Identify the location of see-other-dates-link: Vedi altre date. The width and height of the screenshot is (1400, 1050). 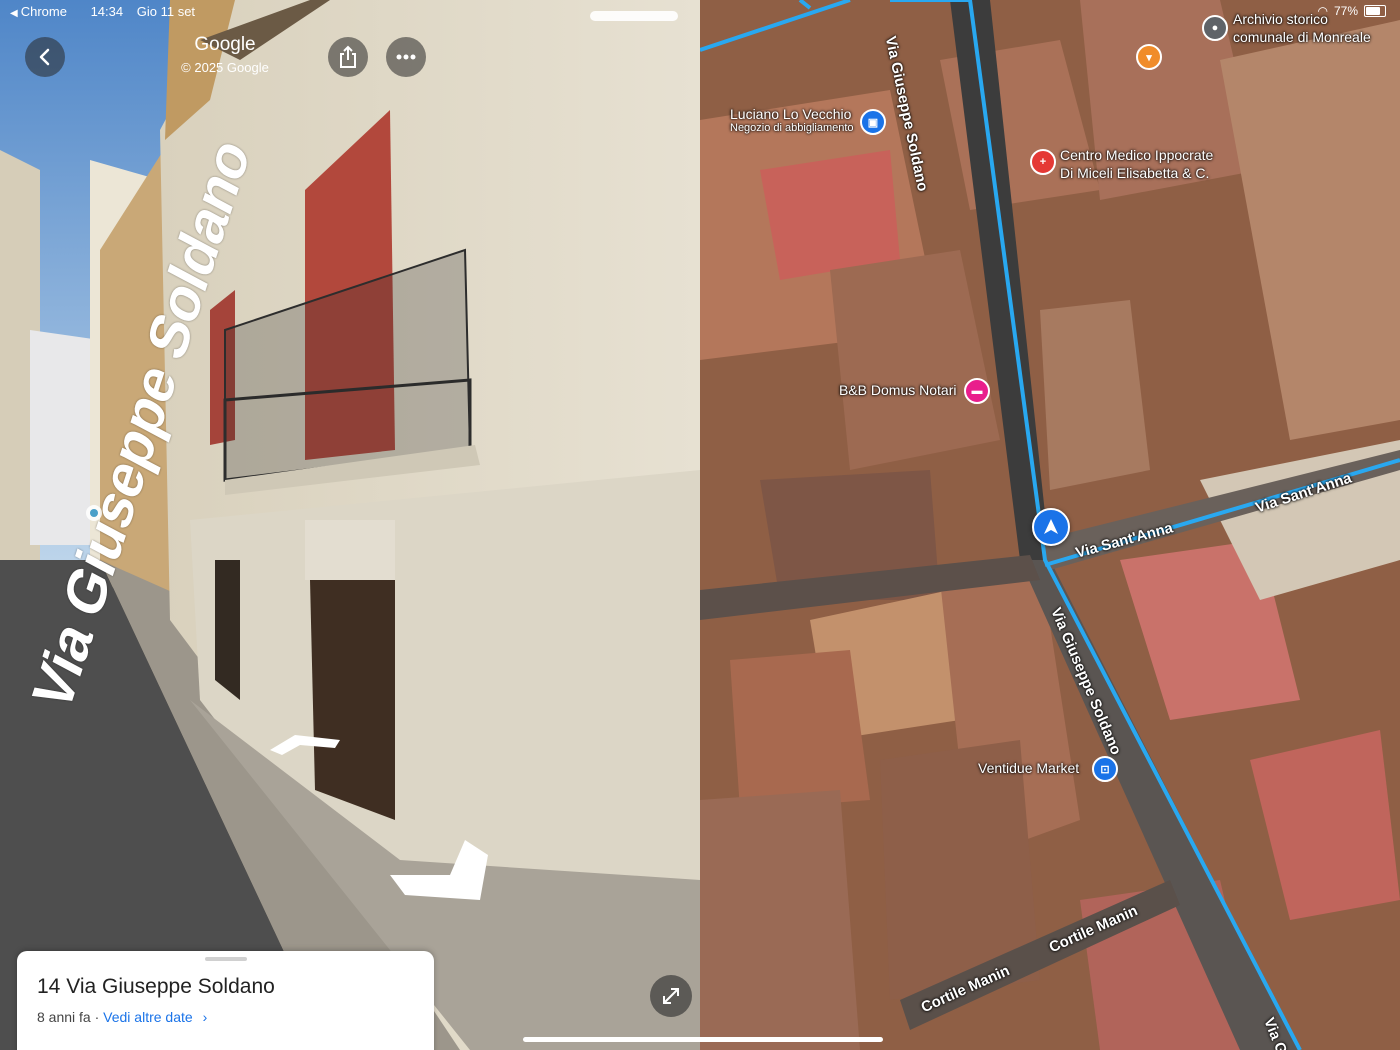
(148, 1017).